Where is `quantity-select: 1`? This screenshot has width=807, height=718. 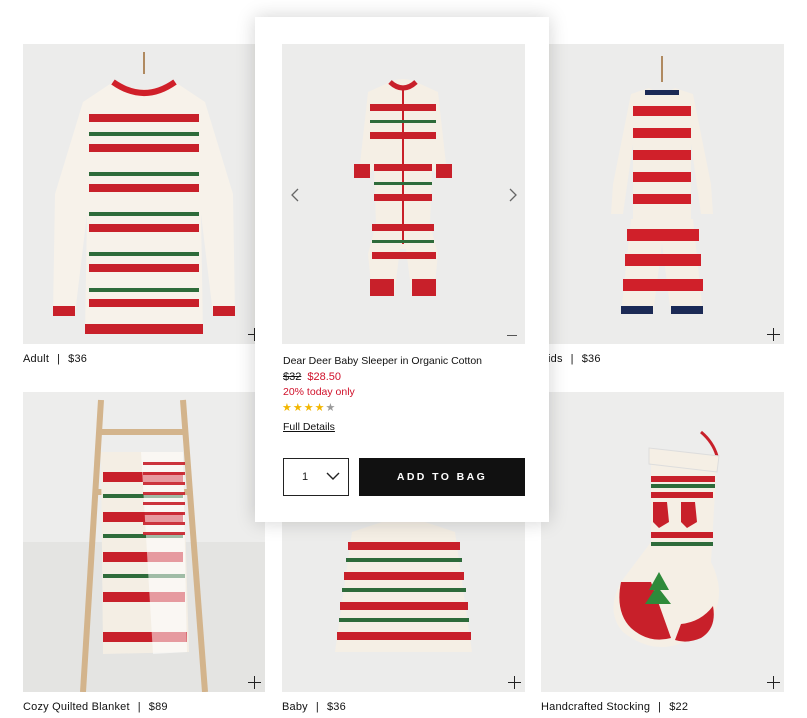
quantity-select: 1 is located at coordinates (316, 477).